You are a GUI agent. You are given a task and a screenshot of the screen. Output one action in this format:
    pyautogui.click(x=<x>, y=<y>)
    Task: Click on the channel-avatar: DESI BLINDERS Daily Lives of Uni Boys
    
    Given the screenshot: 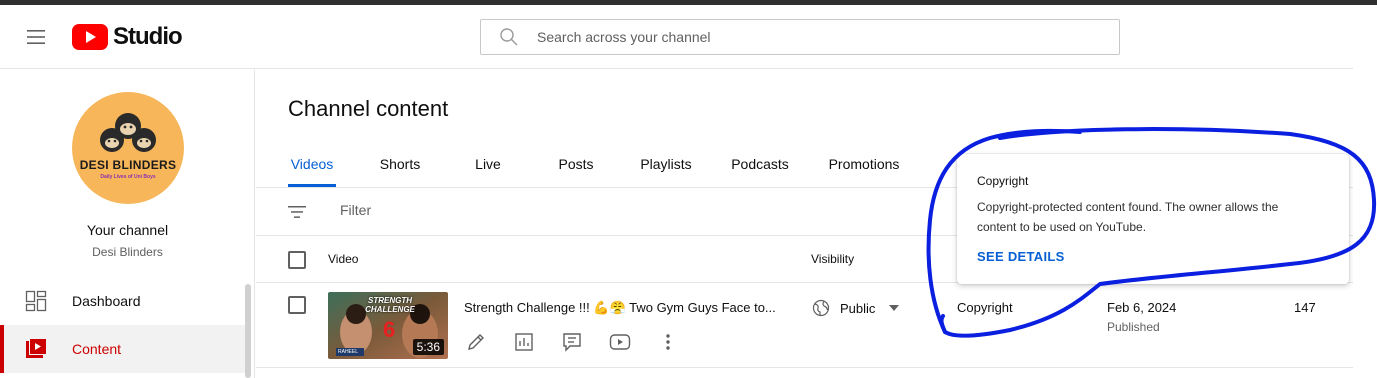 What is the action you would take?
    pyautogui.click(x=128, y=148)
    